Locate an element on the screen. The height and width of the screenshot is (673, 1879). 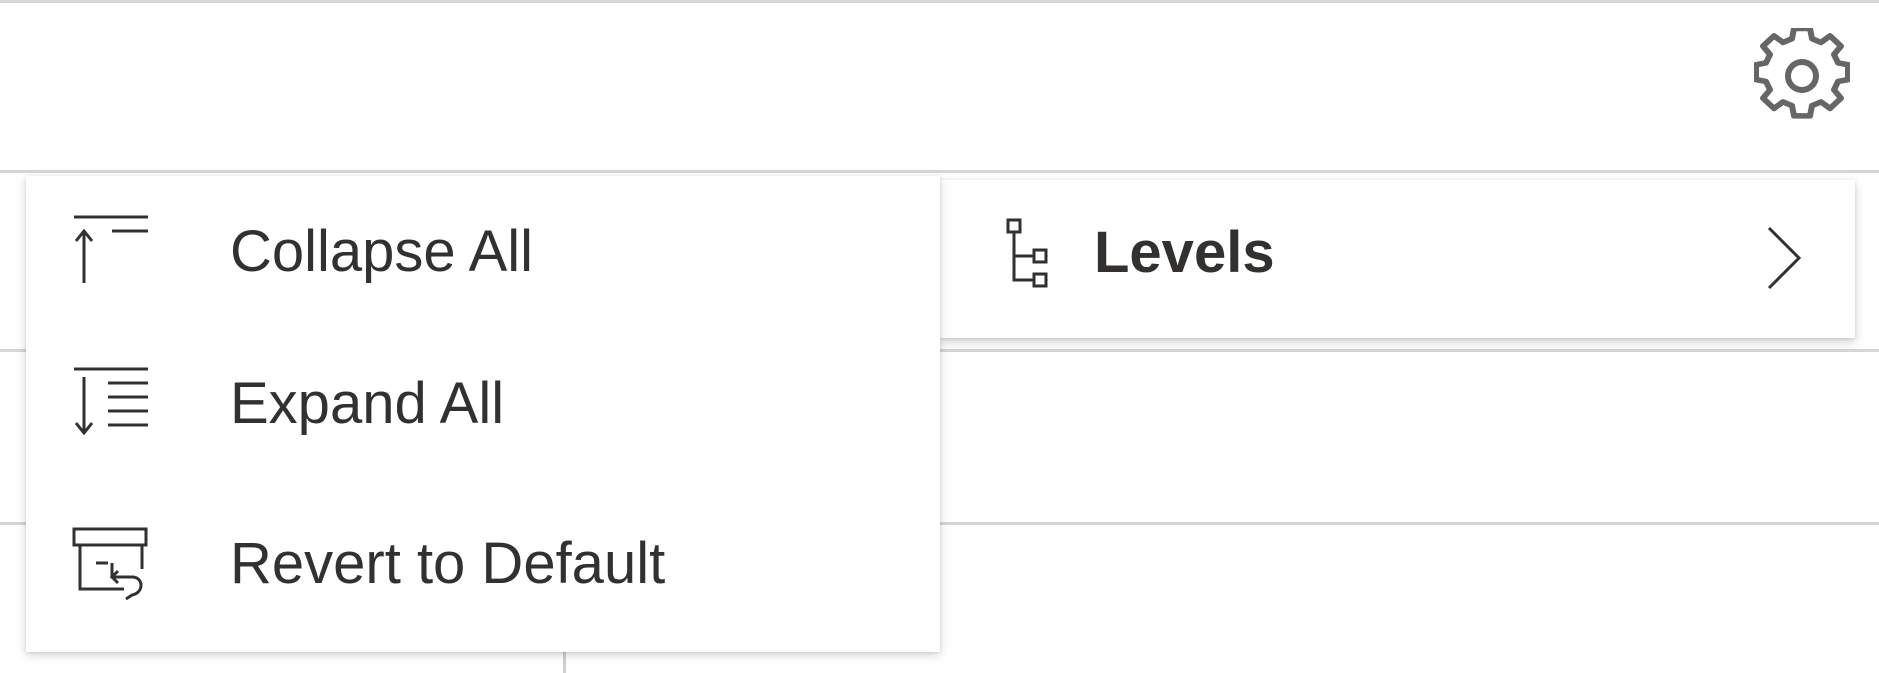
levels-menu-item: Levels is located at coordinates (1397, 259).